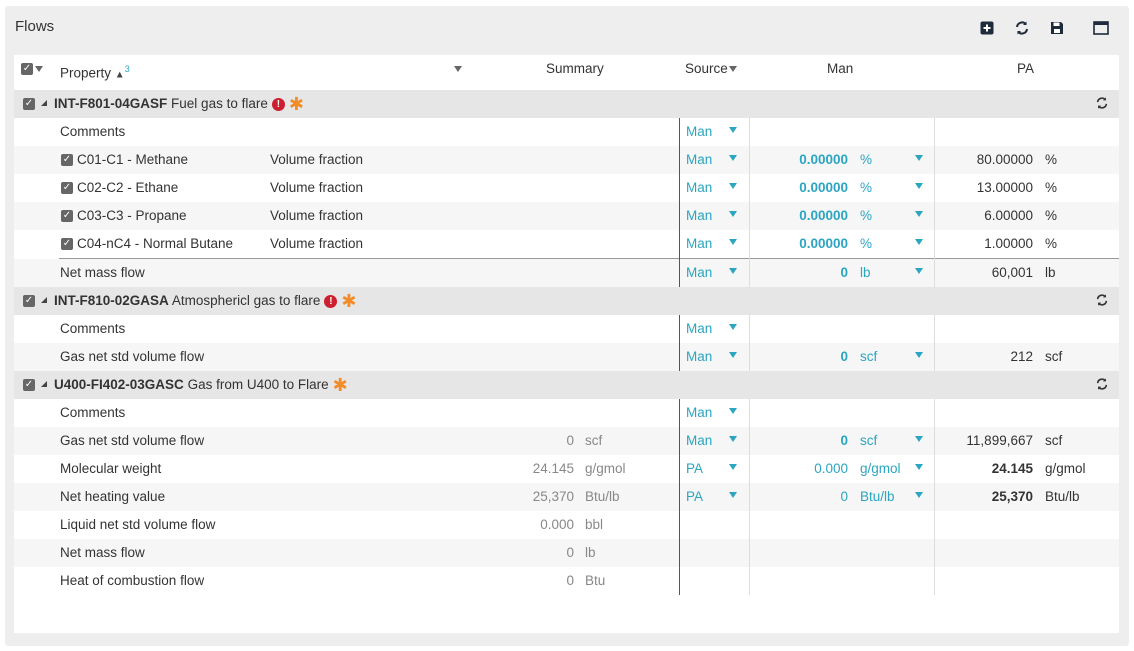  What do you see at coordinates (93, 412) in the screenshot?
I see `row-label: Comments` at bounding box center [93, 412].